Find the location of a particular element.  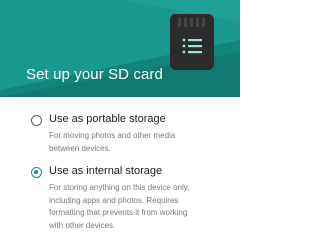

radio-selected-dot is located at coordinates (36, 172).